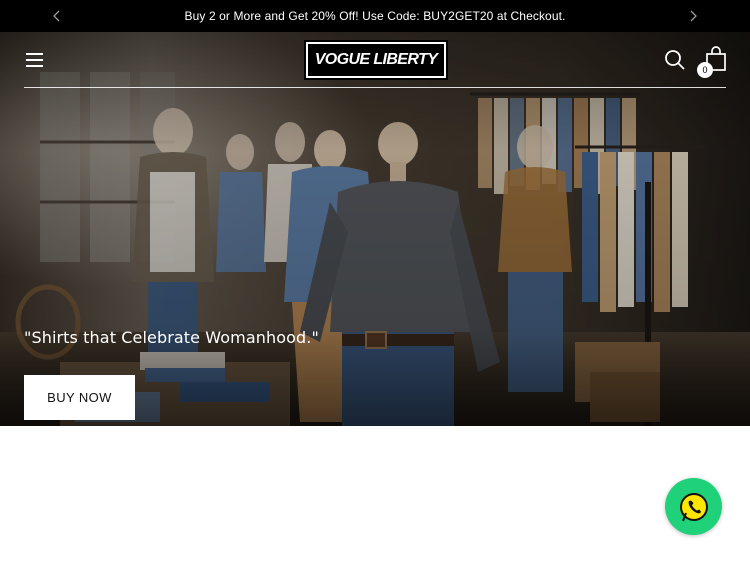 The height and width of the screenshot is (563, 750). I want to click on logo-text: VOGUE LIBERTY, so click(376, 59).